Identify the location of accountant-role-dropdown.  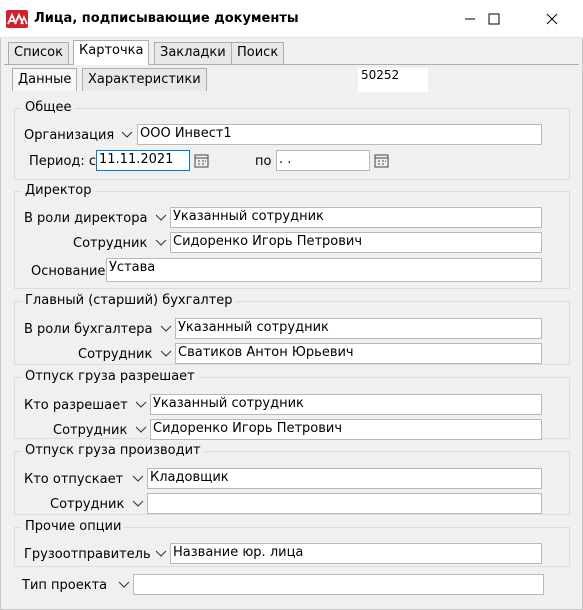
(166, 329).